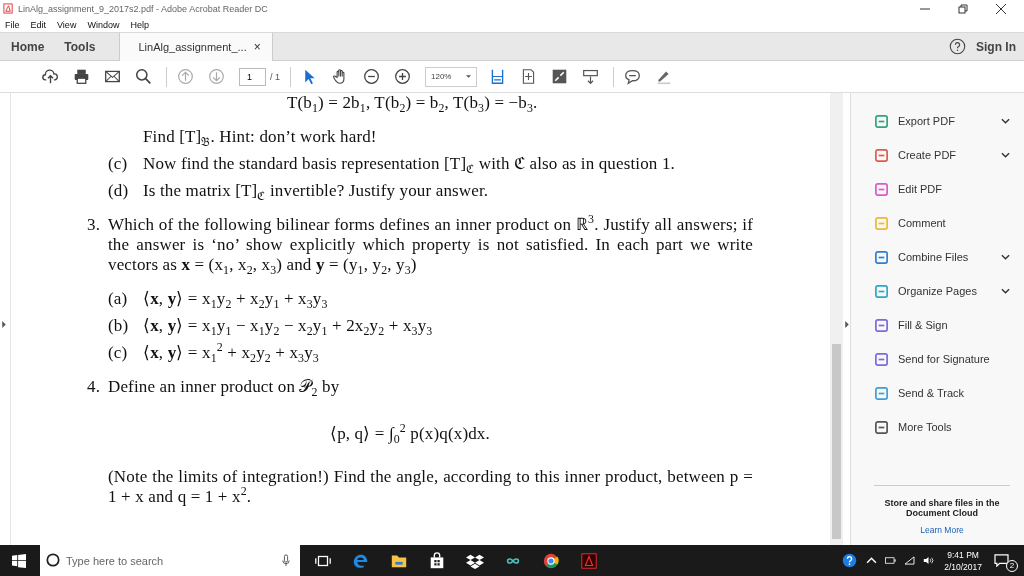 This screenshot has height=576, width=1024. I want to click on tool-item: Edit PDF, so click(942, 189).